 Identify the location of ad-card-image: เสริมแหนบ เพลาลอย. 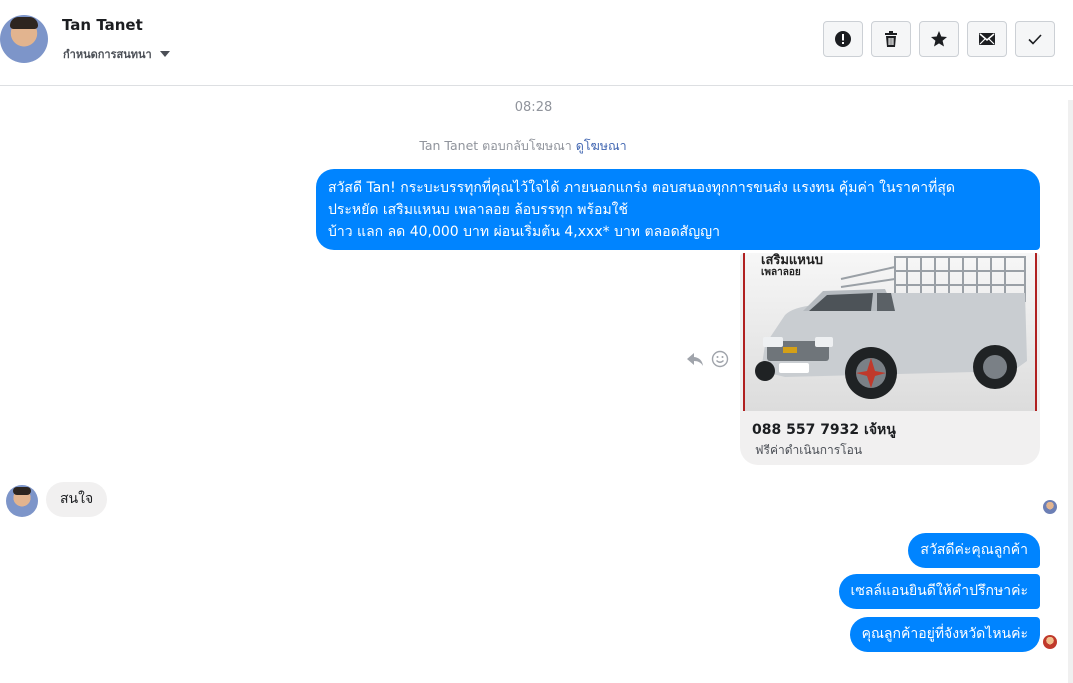
(890, 332).